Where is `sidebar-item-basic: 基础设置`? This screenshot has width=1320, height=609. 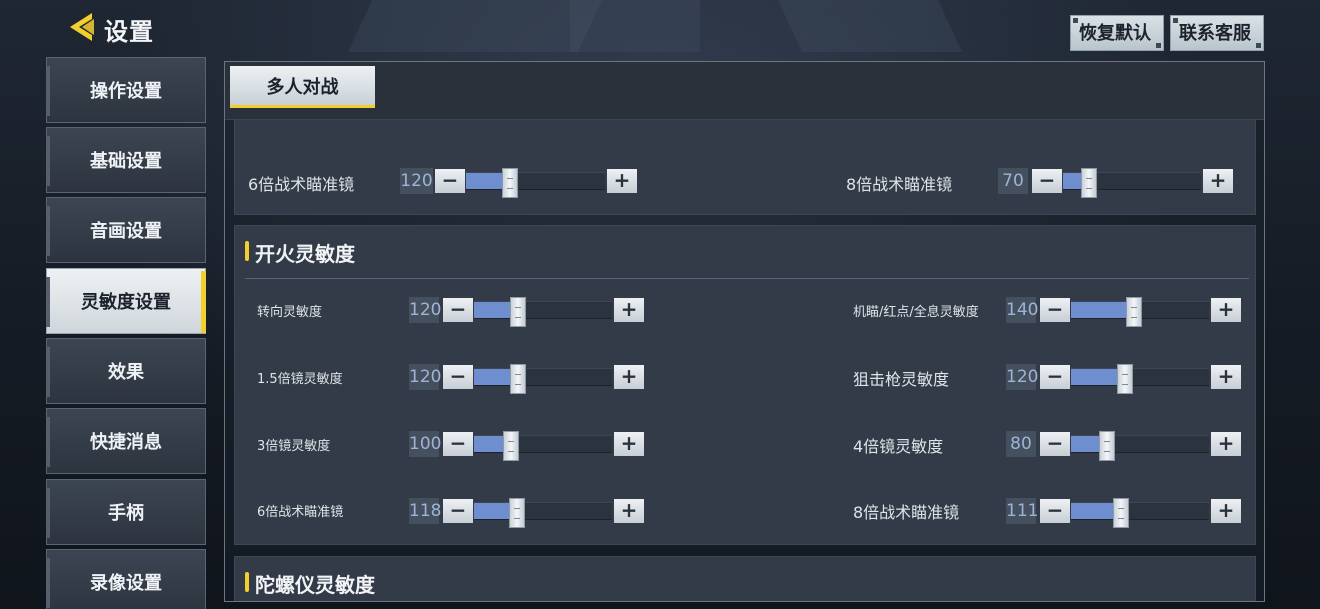
sidebar-item-basic: 基础设置 is located at coordinates (126, 160).